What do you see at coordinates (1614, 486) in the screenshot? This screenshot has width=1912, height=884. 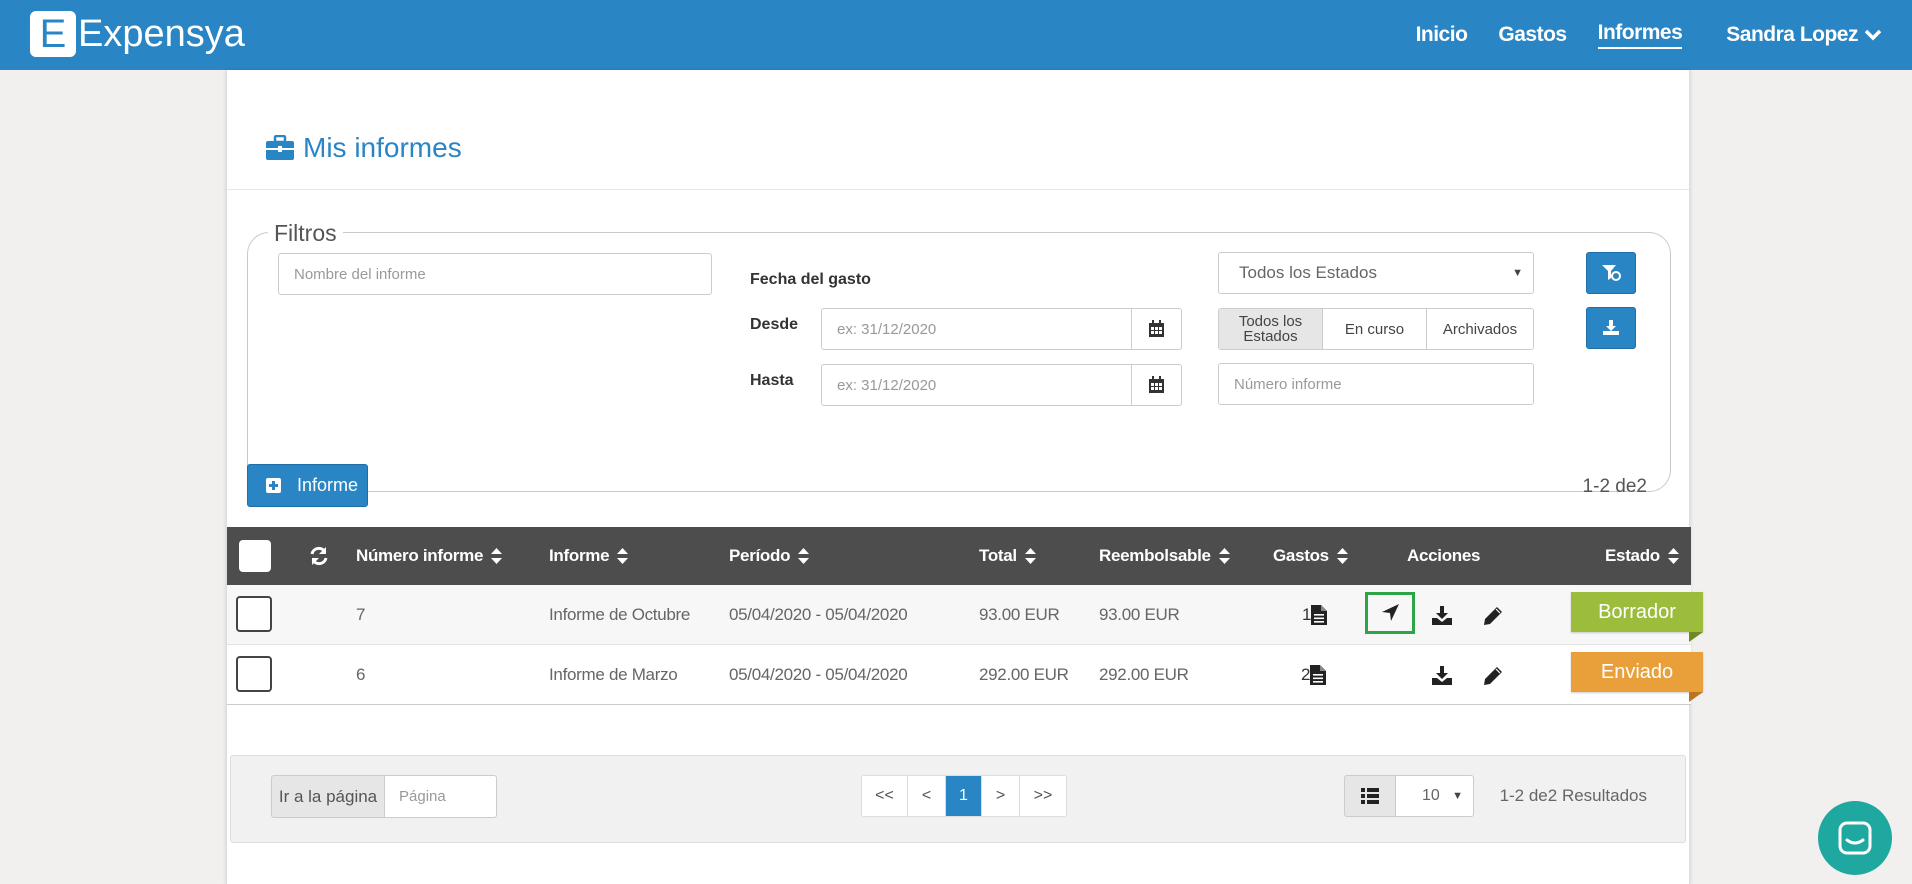 I see `results-count: 1-2 de2` at bounding box center [1614, 486].